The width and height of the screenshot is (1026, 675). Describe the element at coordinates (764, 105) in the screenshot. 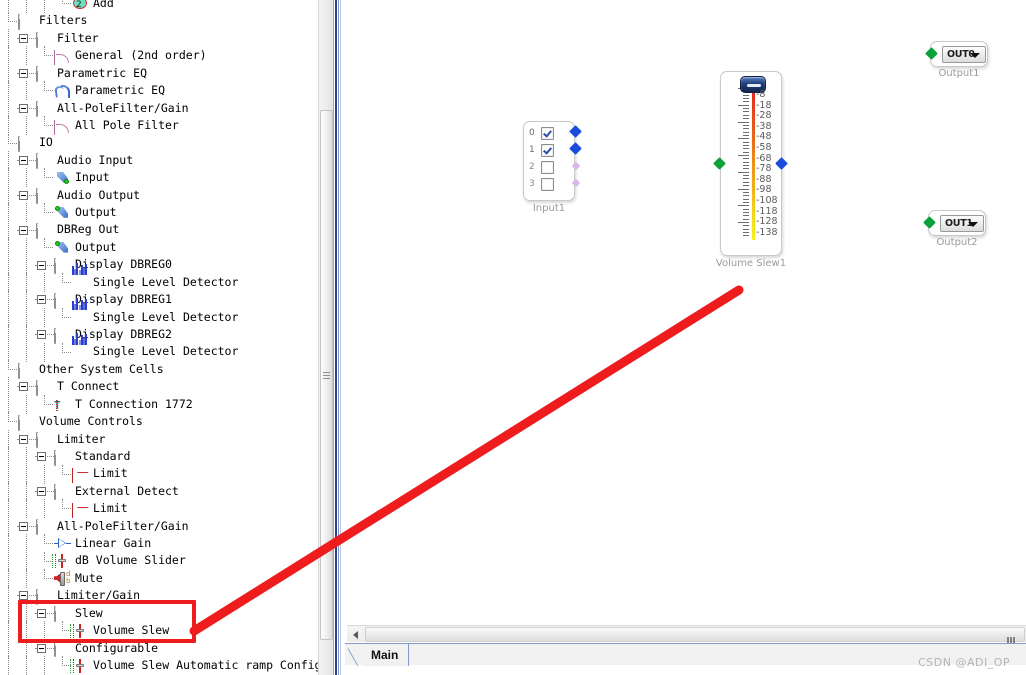

I see `volume-slew-scale-label: -18` at that location.